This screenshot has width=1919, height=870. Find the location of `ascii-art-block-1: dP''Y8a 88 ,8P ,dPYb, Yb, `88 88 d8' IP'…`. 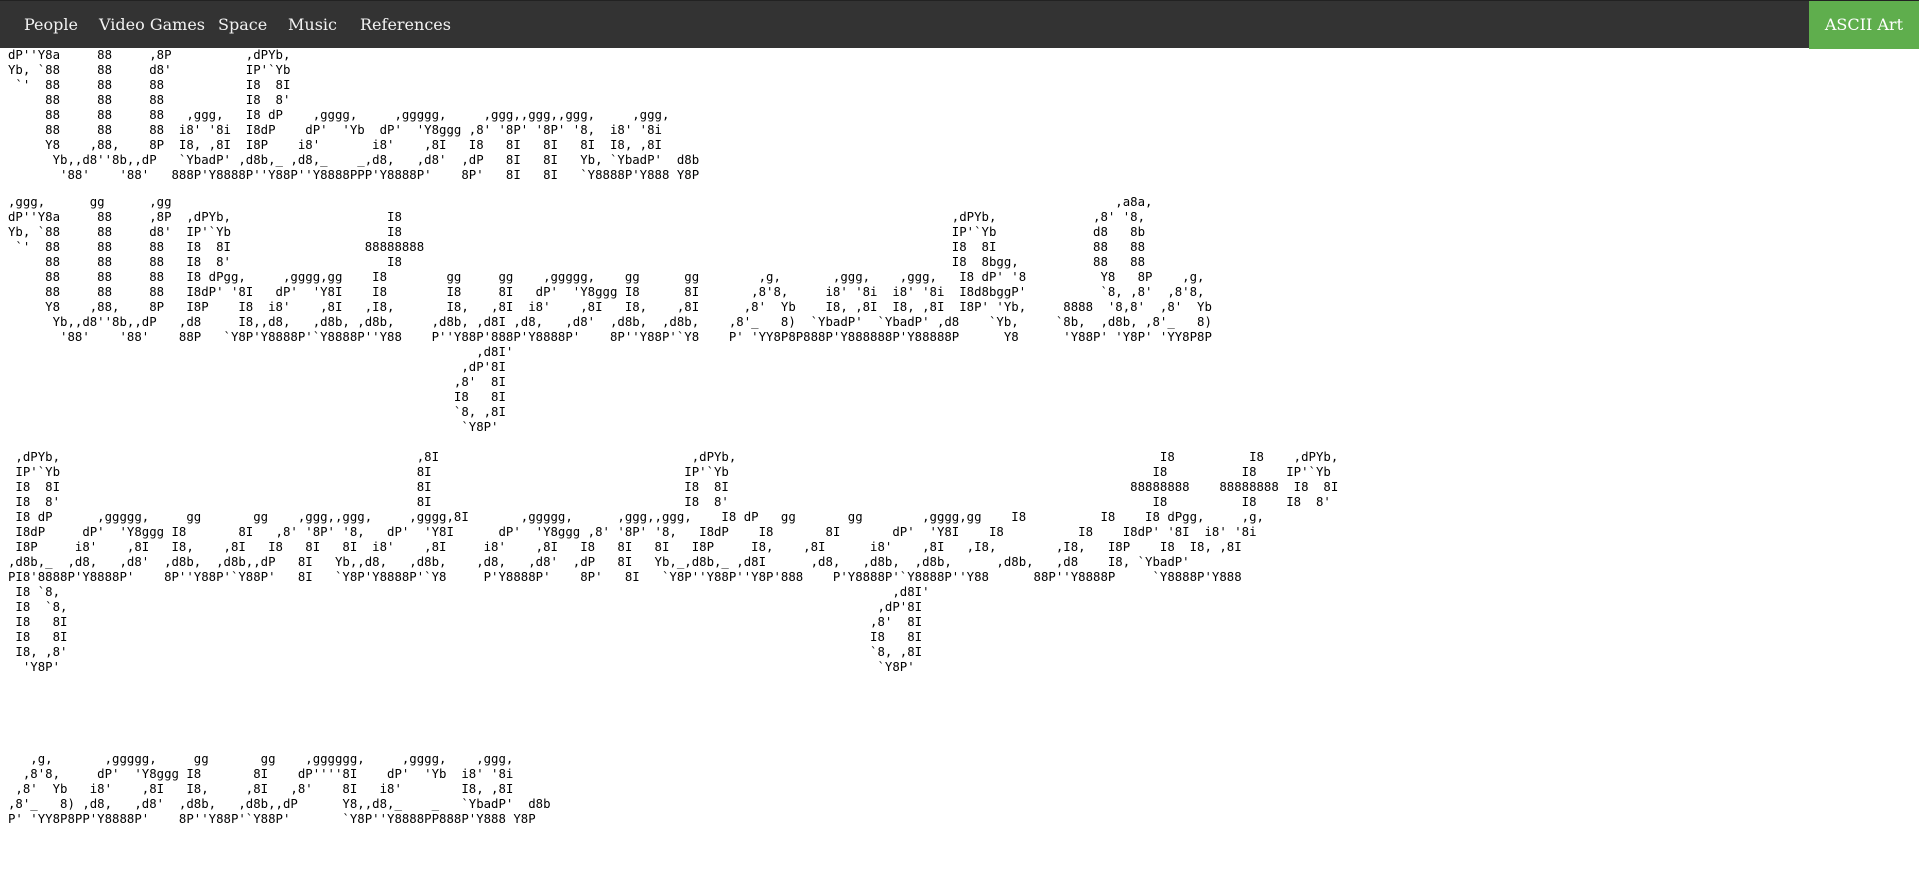

ascii-art-block-1: dP''Y8a 88 ,8P ,dPYb, Yb, `88 88 d8' IP'… is located at coordinates (354, 115).